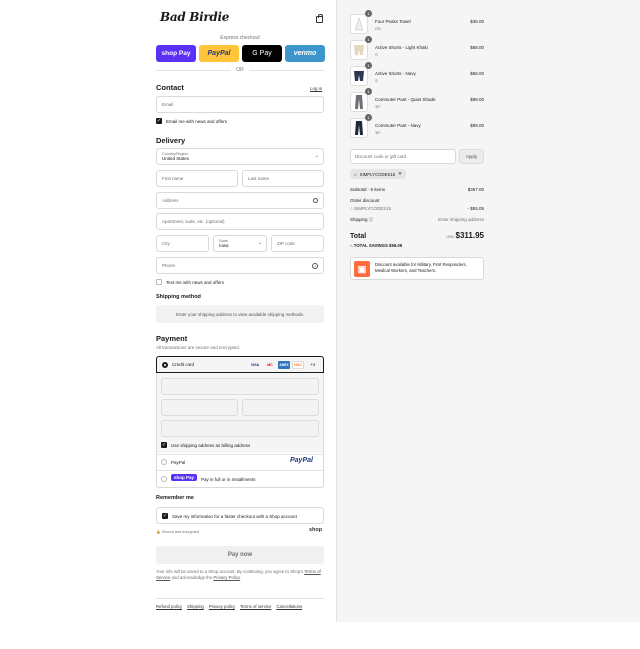 This screenshot has width=640, height=649. Describe the element at coordinates (378, 28) in the screenshot. I see `item-variant: OS` at that location.